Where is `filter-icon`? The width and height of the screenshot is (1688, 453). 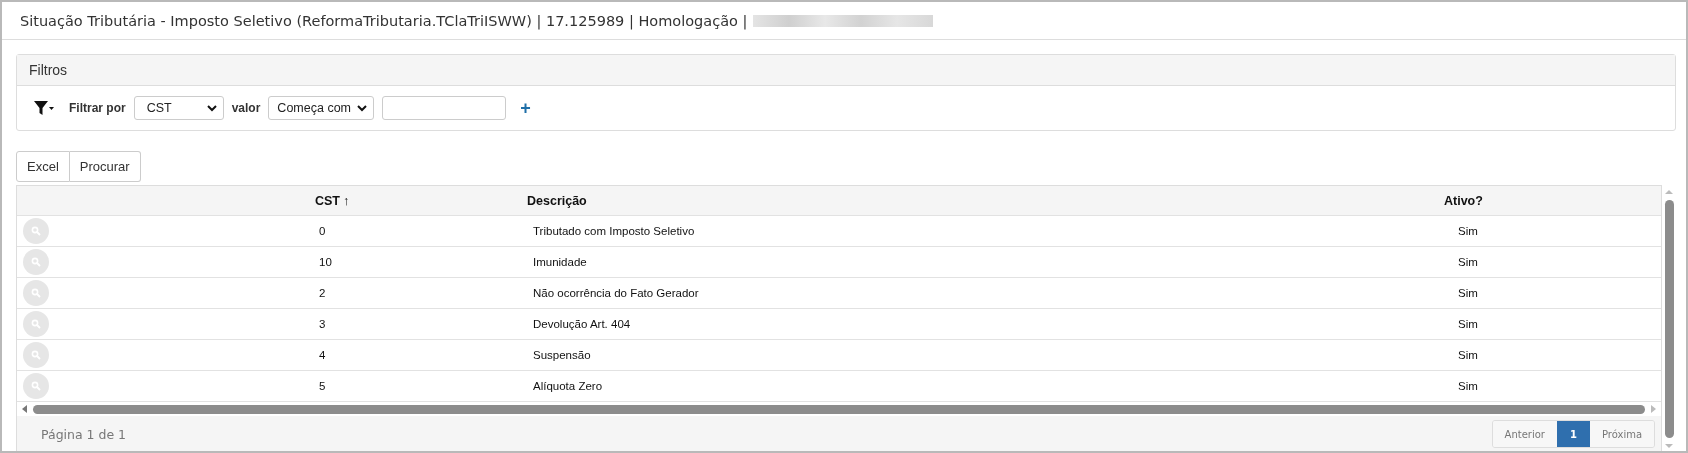
filter-icon is located at coordinates (44, 108).